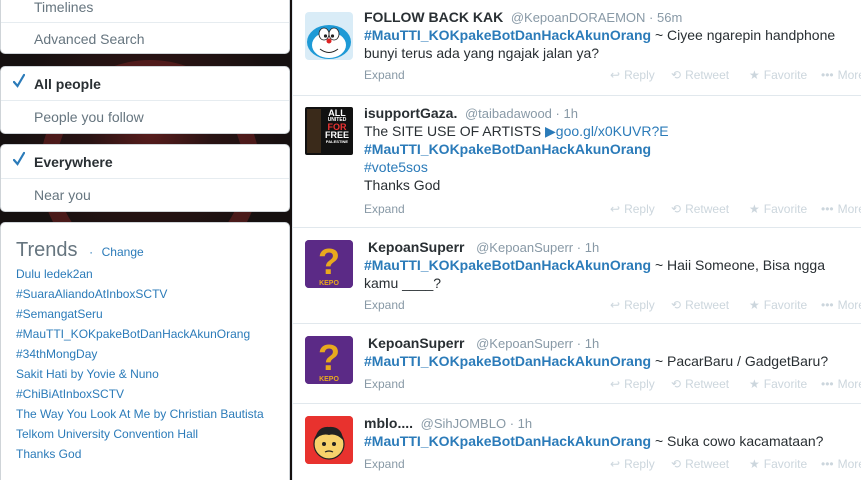 The image size is (861, 480). Describe the element at coordinates (433, 17) in the screenshot. I see `tweet-author-name: FOLLOW BACK KAK` at that location.